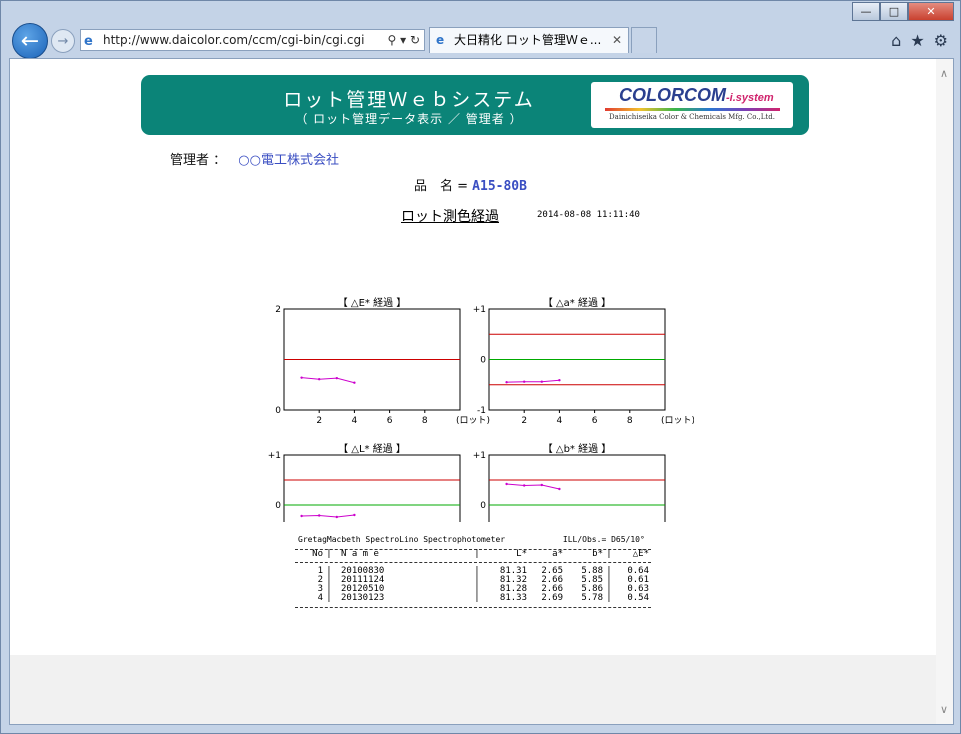  Describe the element at coordinates (692, 109) in the screenshot. I see `logo-color-bar` at that location.